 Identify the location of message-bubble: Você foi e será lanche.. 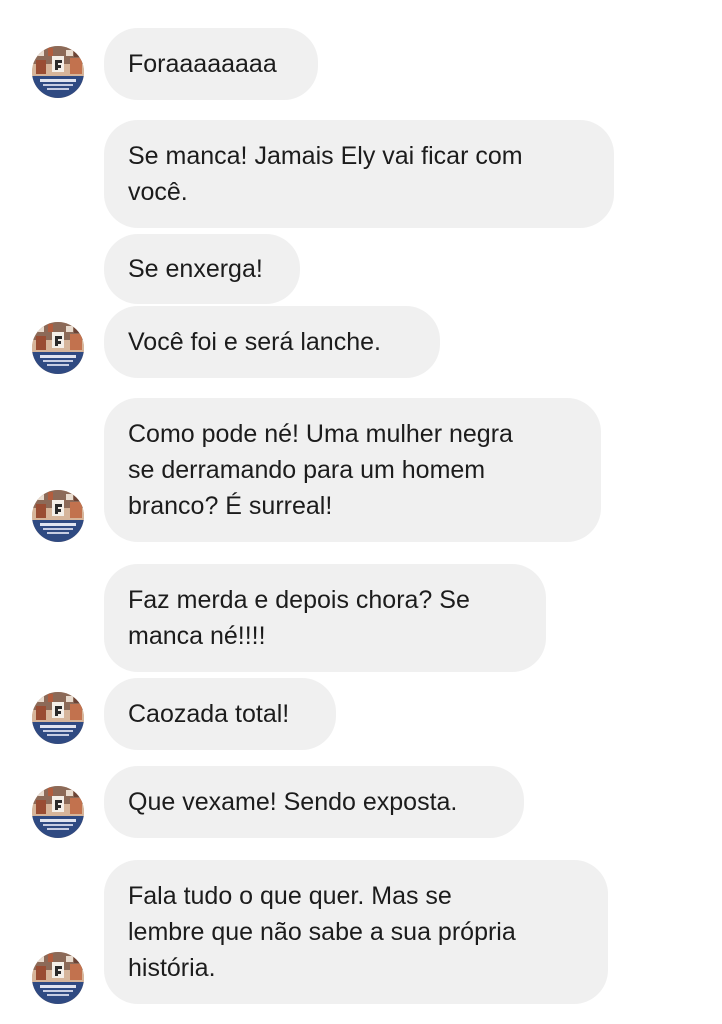
(272, 342).